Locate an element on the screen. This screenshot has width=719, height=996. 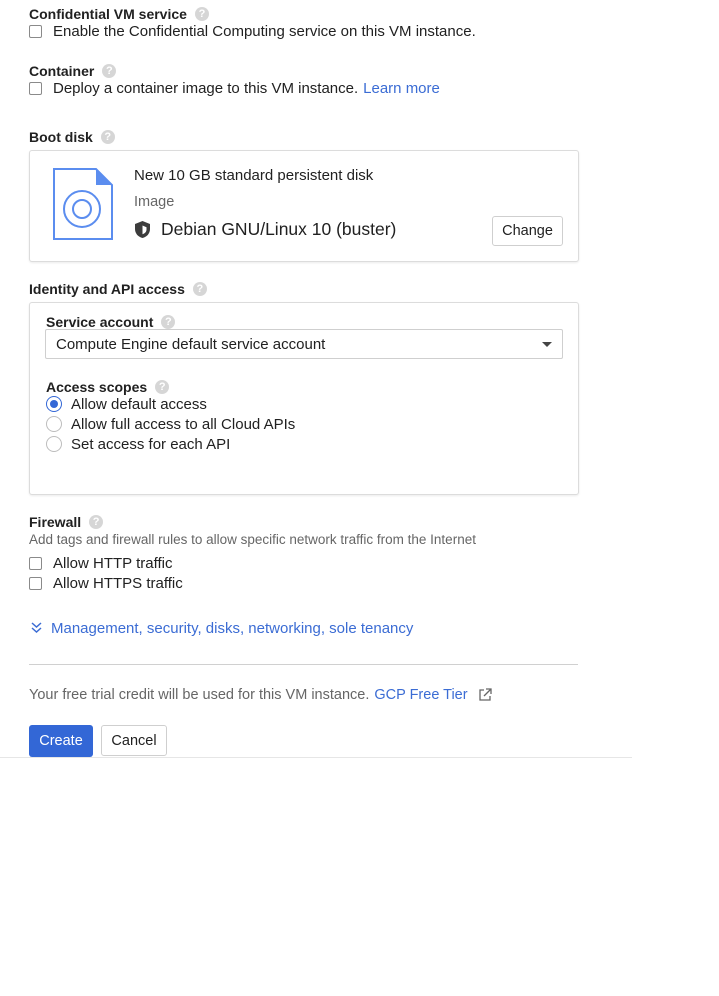
scope-option-custom: Set access for each API is located at coordinates (170, 444).